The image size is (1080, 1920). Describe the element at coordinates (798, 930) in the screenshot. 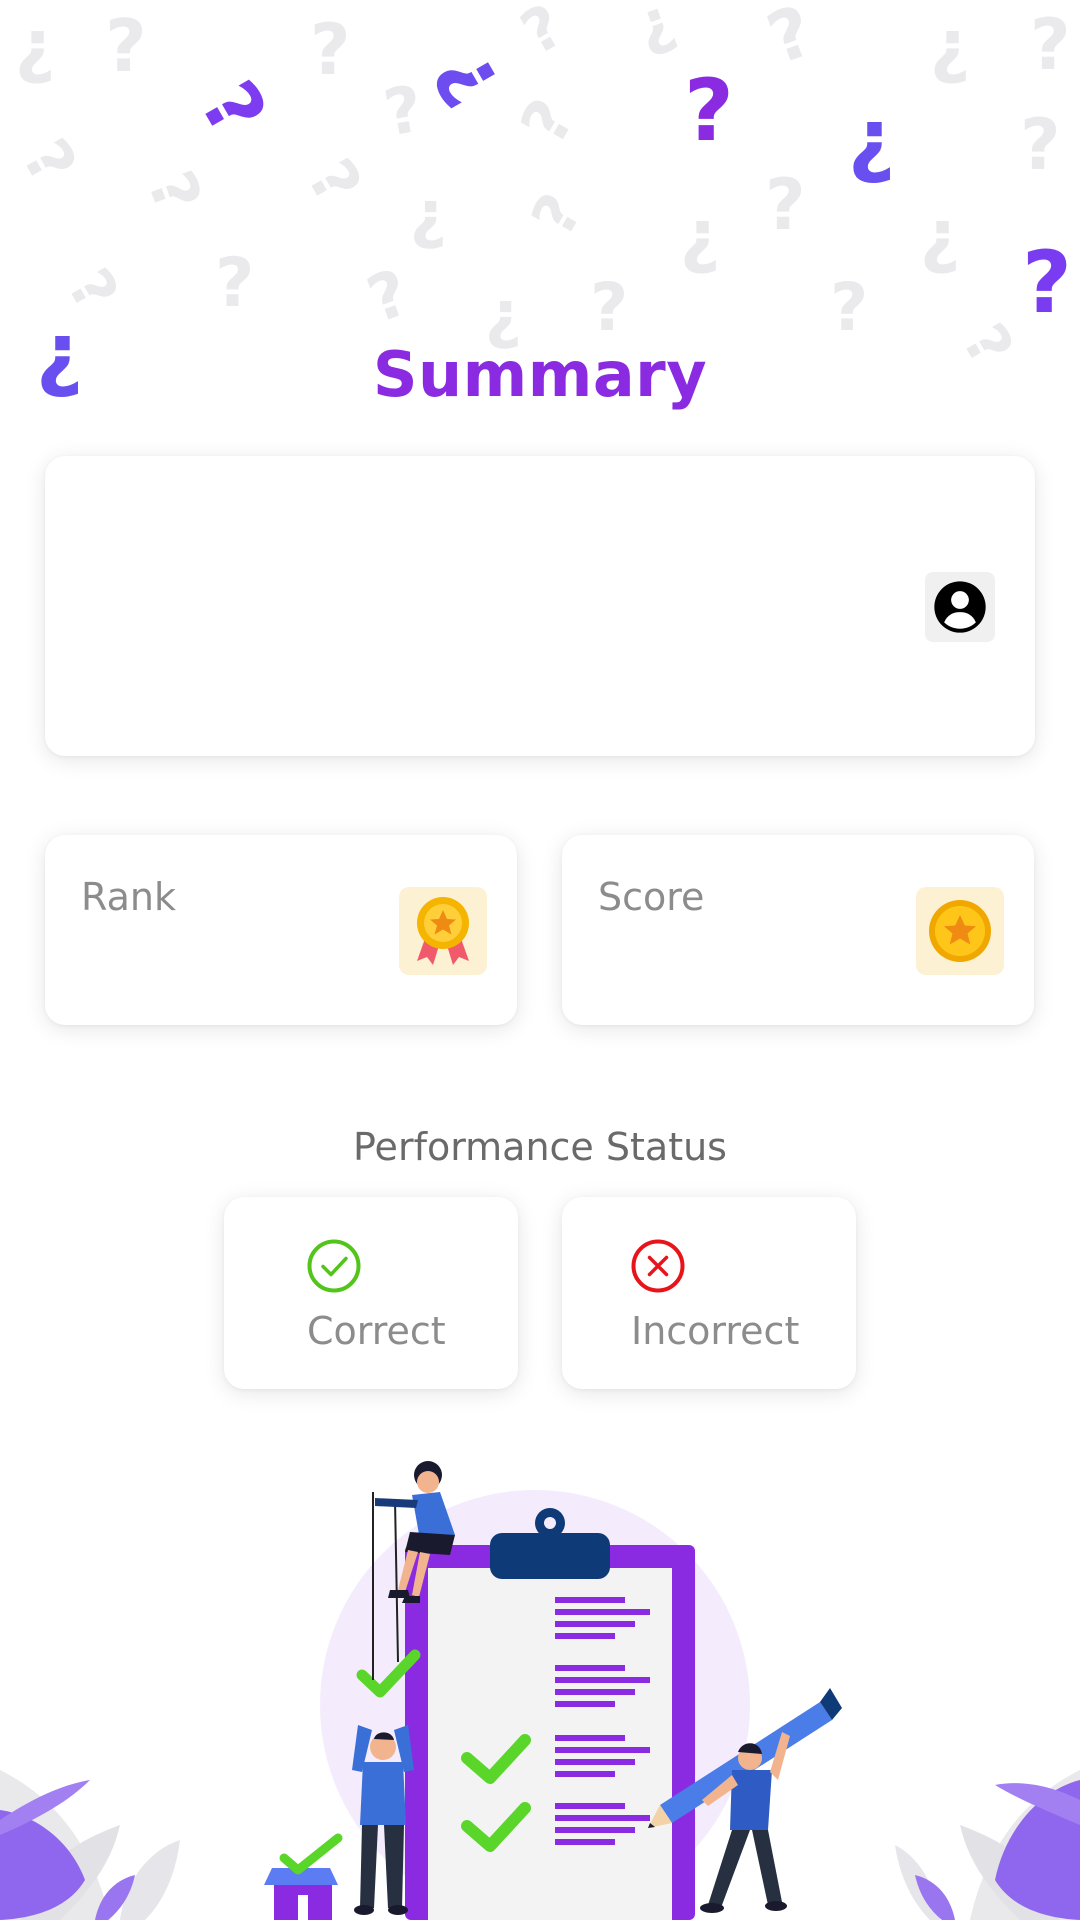

I see `score-card: Score` at that location.